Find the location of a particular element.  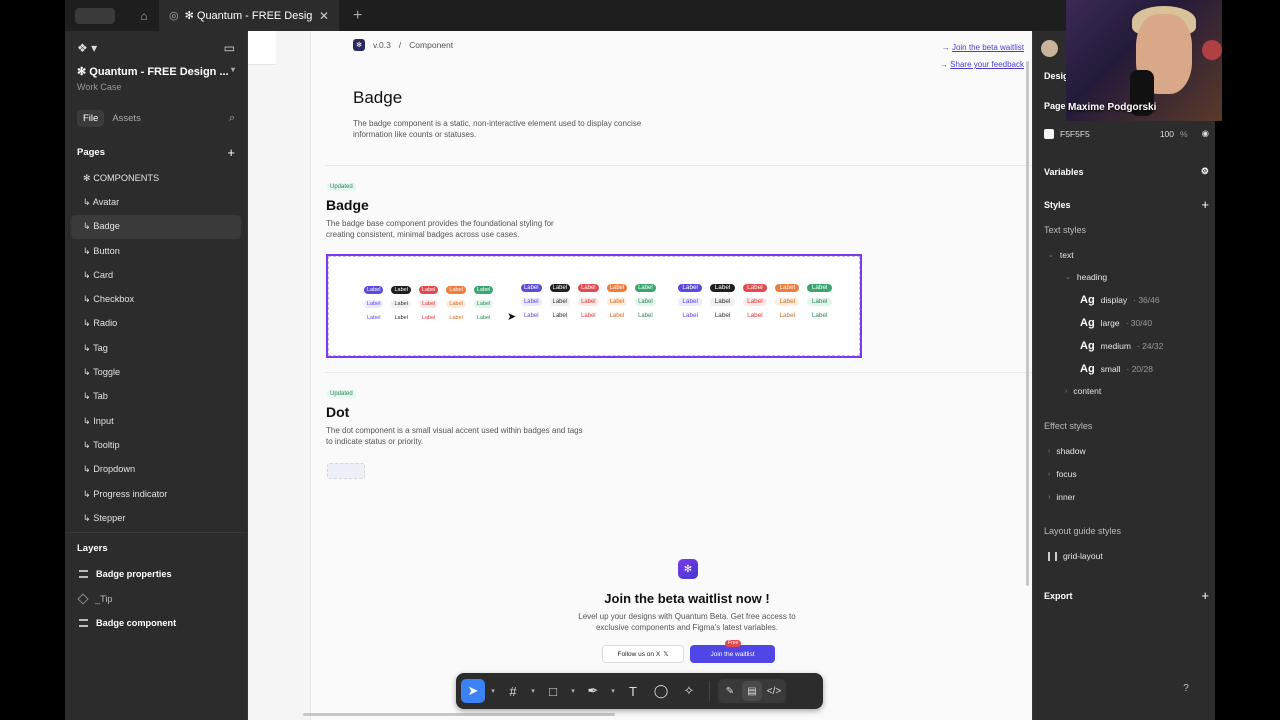

style-group-text: ⌄ text is located at coordinates (1061, 255).